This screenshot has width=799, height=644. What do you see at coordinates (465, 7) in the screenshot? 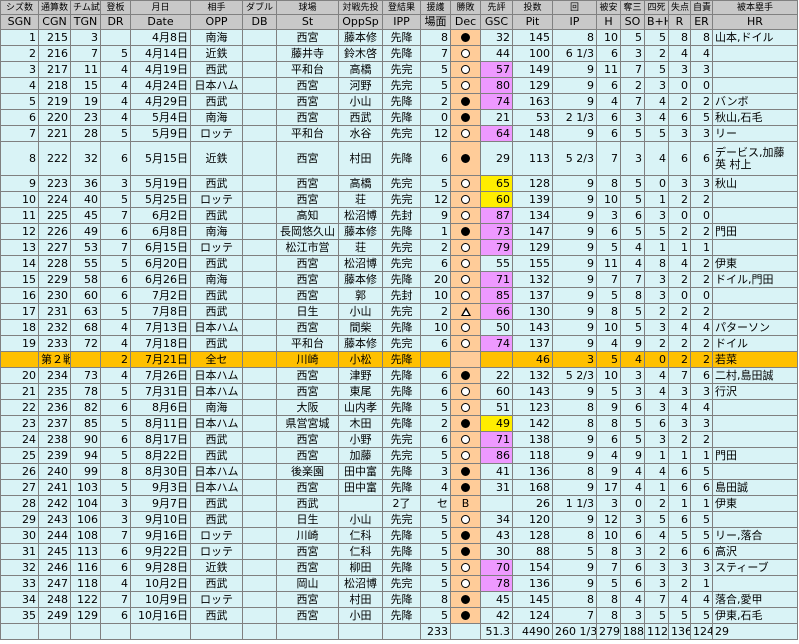
I see `header-cell: 勝敗` at bounding box center [465, 7].